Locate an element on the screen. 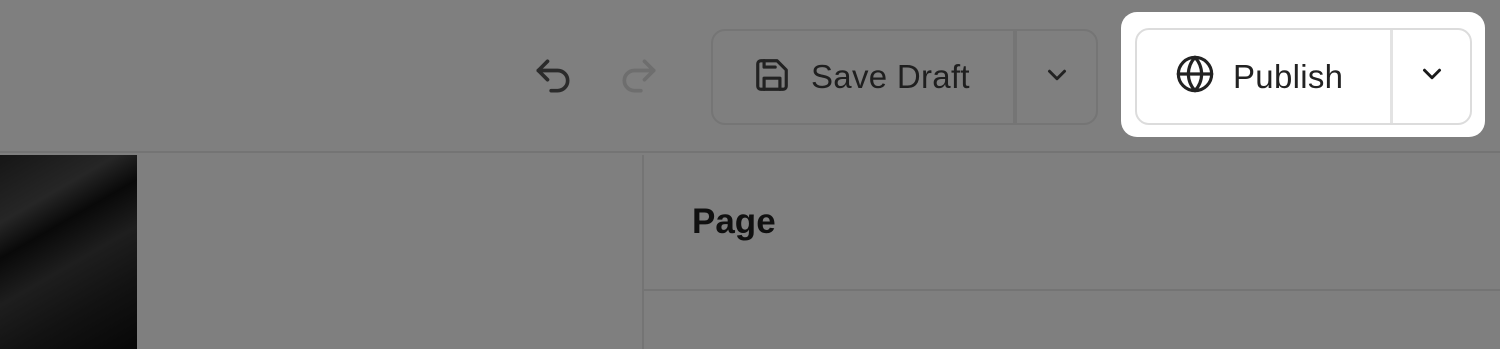  save-icon is located at coordinates (772, 77).